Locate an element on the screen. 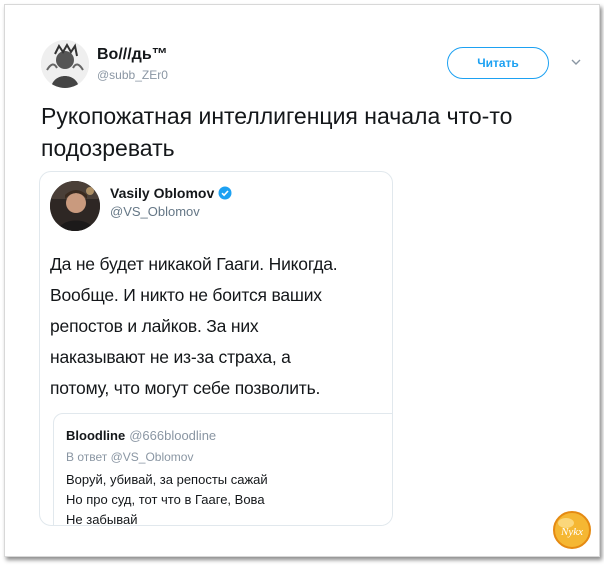 This screenshot has width=604, height=565. verified-badge-icon is located at coordinates (225, 193).